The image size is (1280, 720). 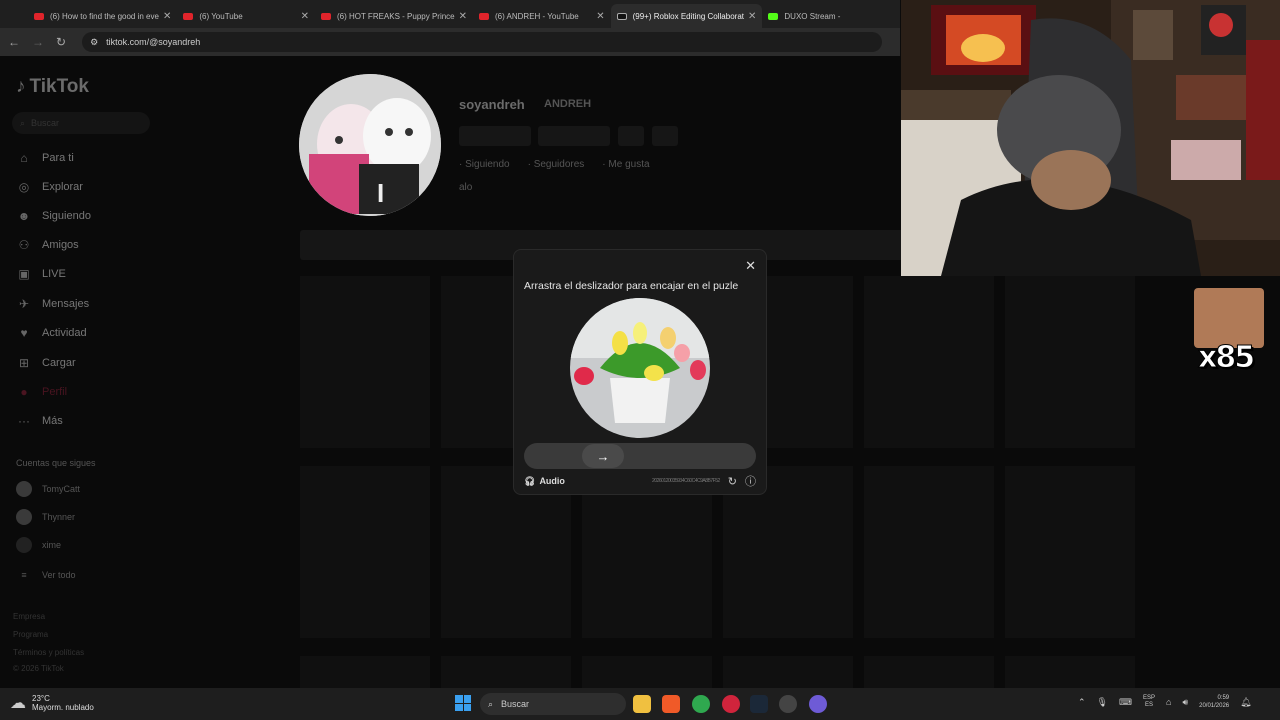 I want to click on nav-cargar: ⊞ Cargar, so click(x=116, y=363).